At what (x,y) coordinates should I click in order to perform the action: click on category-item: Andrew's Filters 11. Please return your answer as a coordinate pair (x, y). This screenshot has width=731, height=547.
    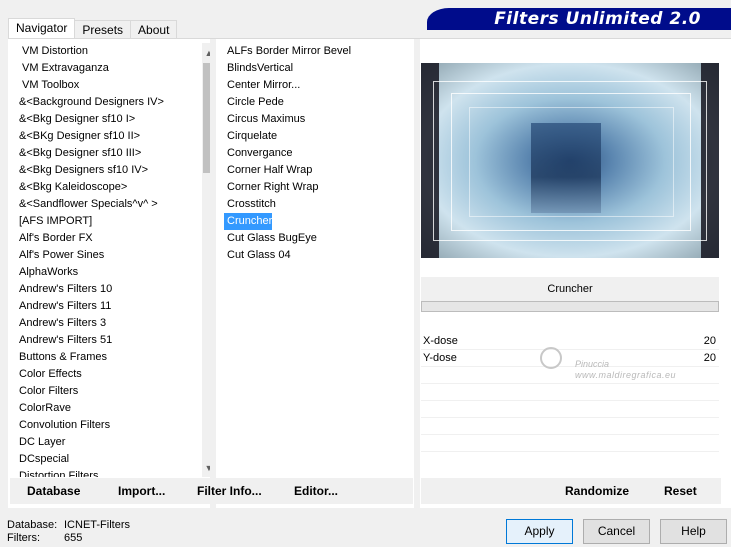
    Looking at the image, I should click on (117, 306).